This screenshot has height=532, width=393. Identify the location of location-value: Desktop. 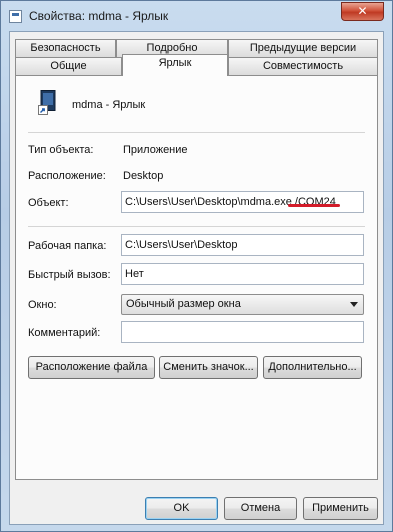
(143, 176).